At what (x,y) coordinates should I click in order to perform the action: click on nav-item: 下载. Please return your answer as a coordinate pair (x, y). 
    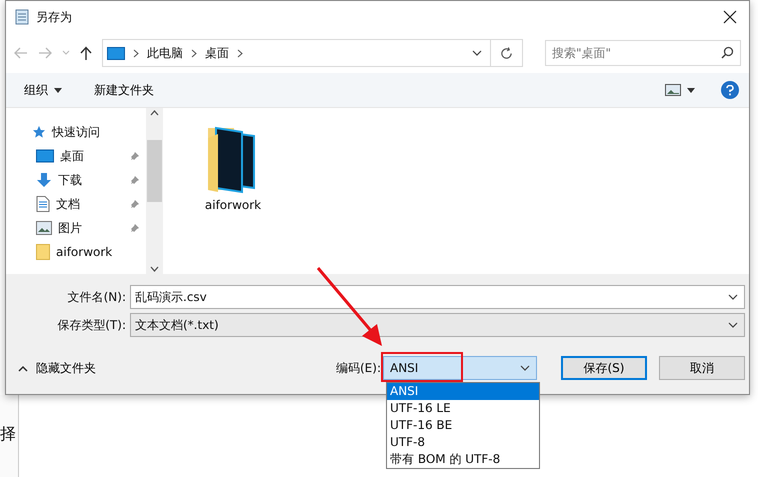
    Looking at the image, I should click on (91, 180).